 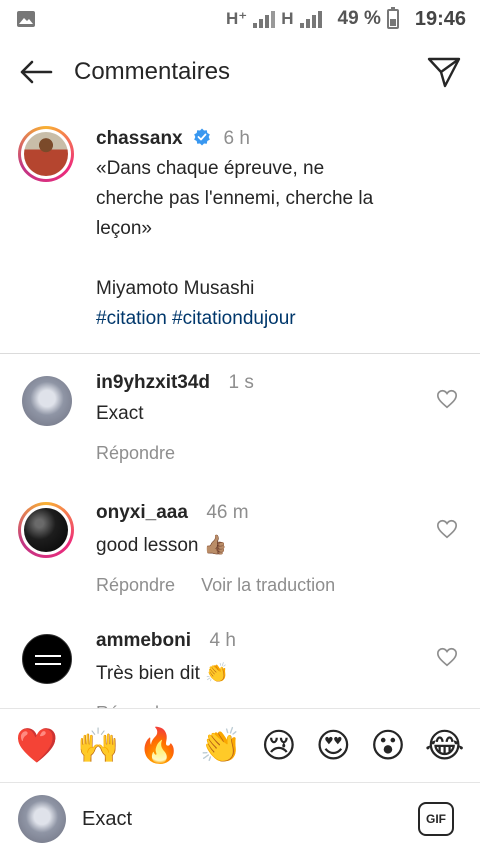 I want to click on battery-percent: 49 %, so click(x=359, y=18).